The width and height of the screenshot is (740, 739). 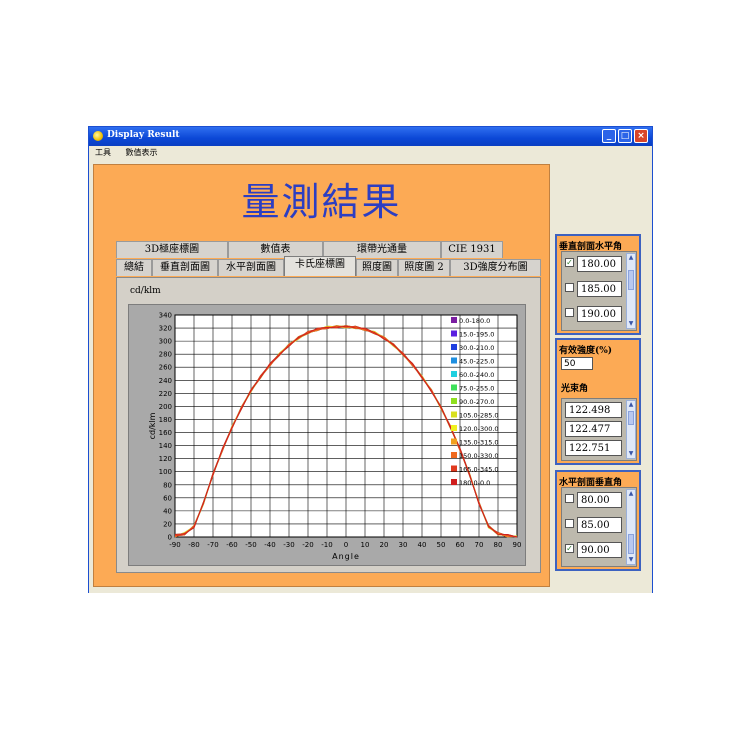 What do you see at coordinates (326, 545) in the screenshot?
I see `x-tick-label: -10` at bounding box center [326, 545].